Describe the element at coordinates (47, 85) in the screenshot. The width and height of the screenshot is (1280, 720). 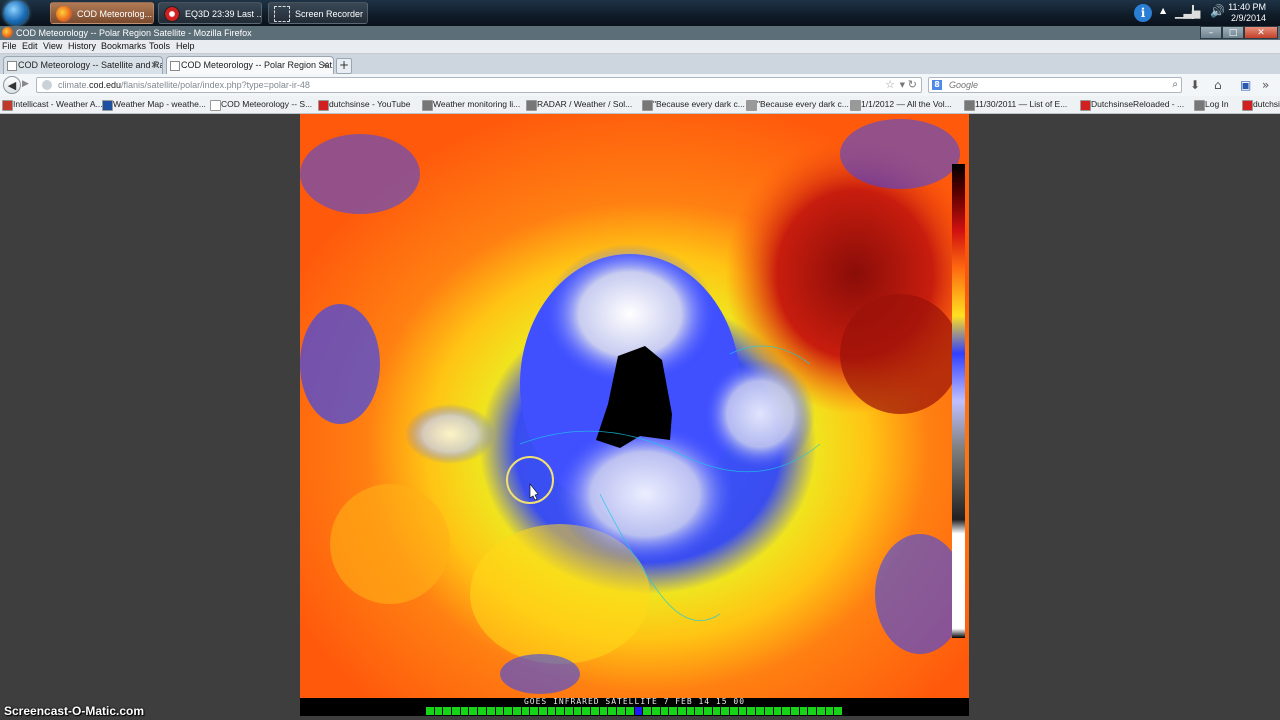
I see `site-identity-icon` at that location.